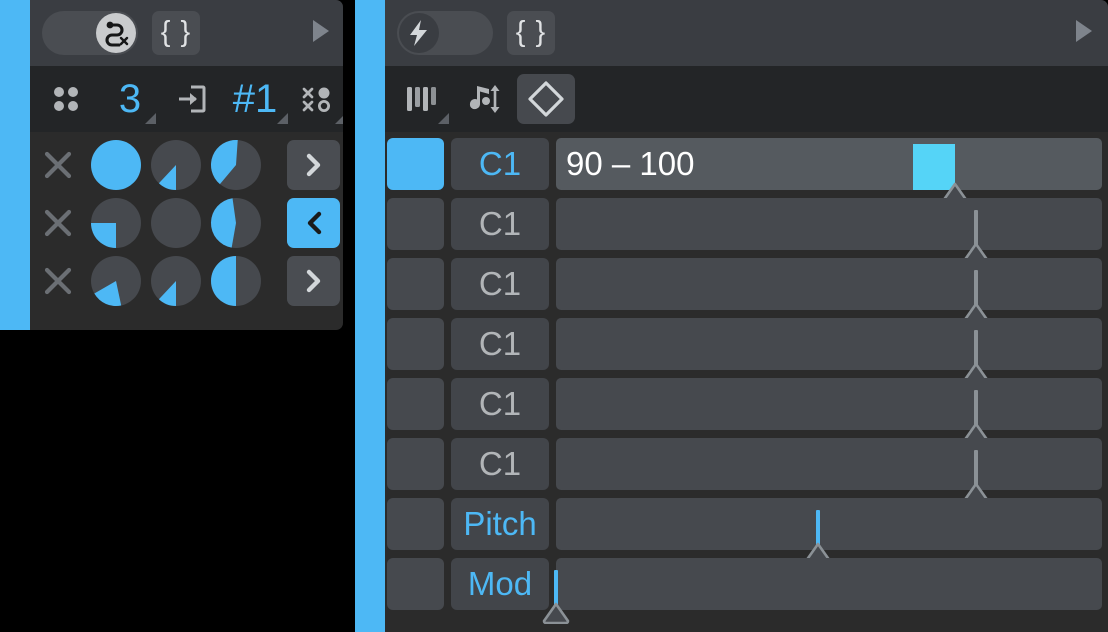 This screenshot has width=1108, height=632. I want to click on velocity-curve-button, so click(546, 99).